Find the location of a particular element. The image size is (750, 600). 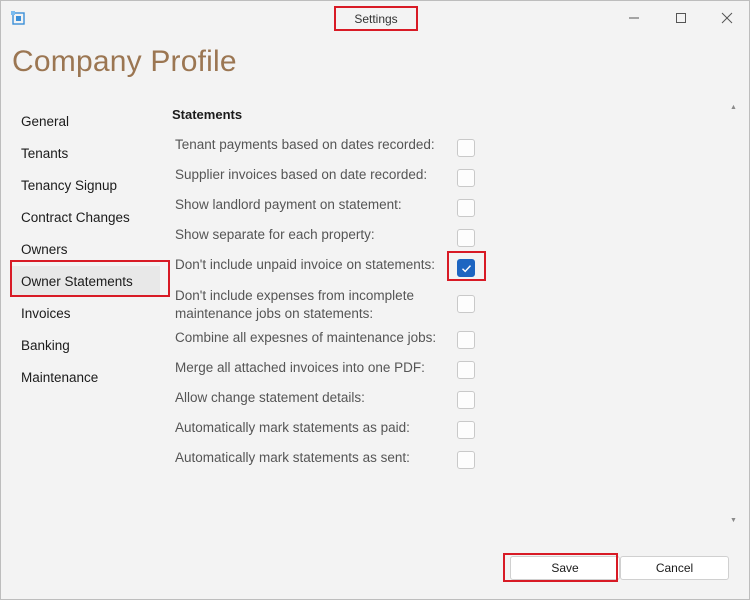

sidebar-item-owner-statements: Owner Statements is located at coordinates (86, 281).